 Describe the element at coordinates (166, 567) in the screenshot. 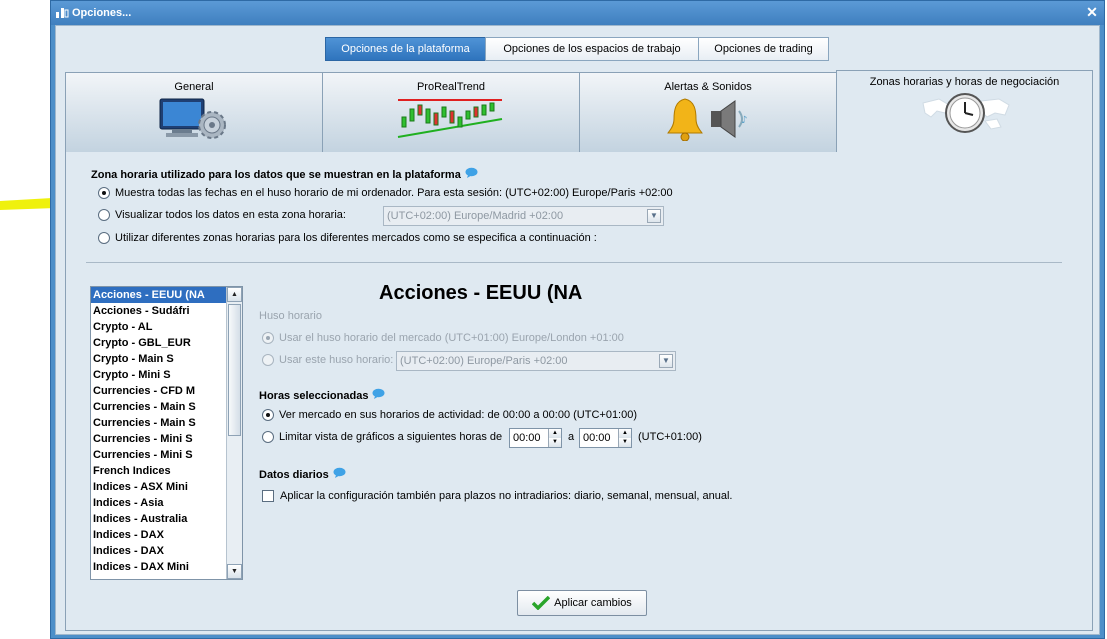

I see `list-item: Indices - DAX Mini` at that location.